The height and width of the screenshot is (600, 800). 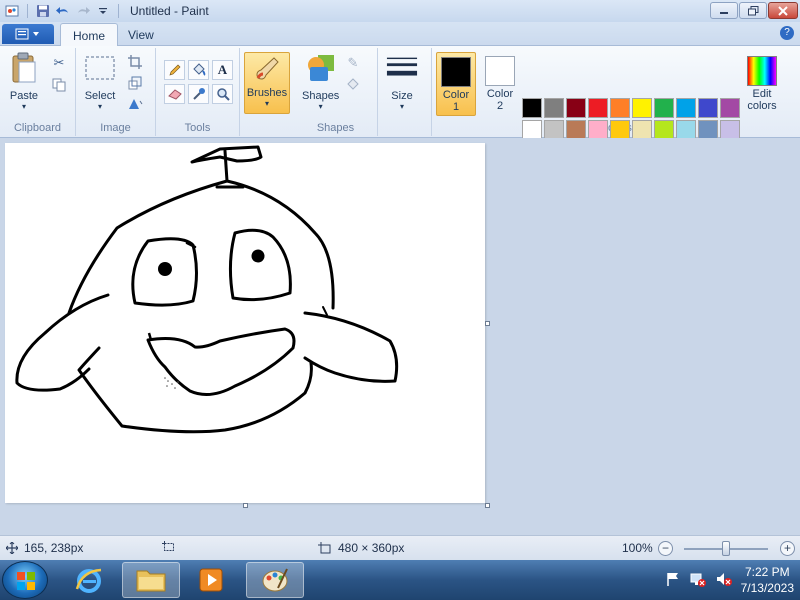 I want to click on fill-bucket-icon, so click(x=198, y=69).